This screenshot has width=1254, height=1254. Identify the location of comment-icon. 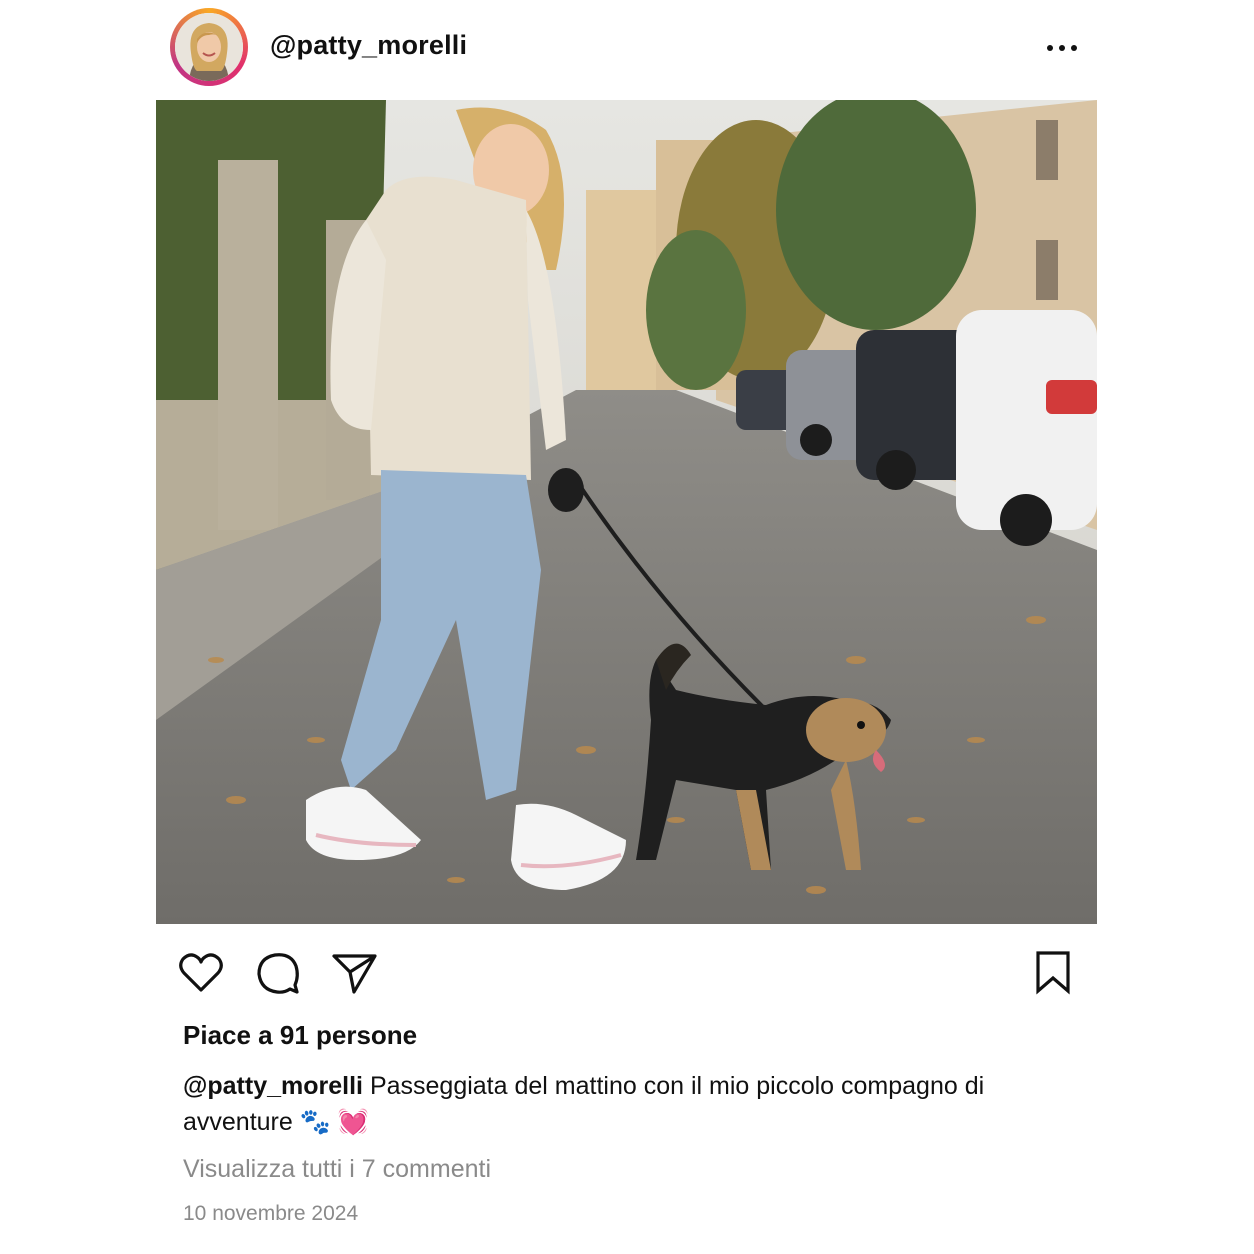
(278, 973).